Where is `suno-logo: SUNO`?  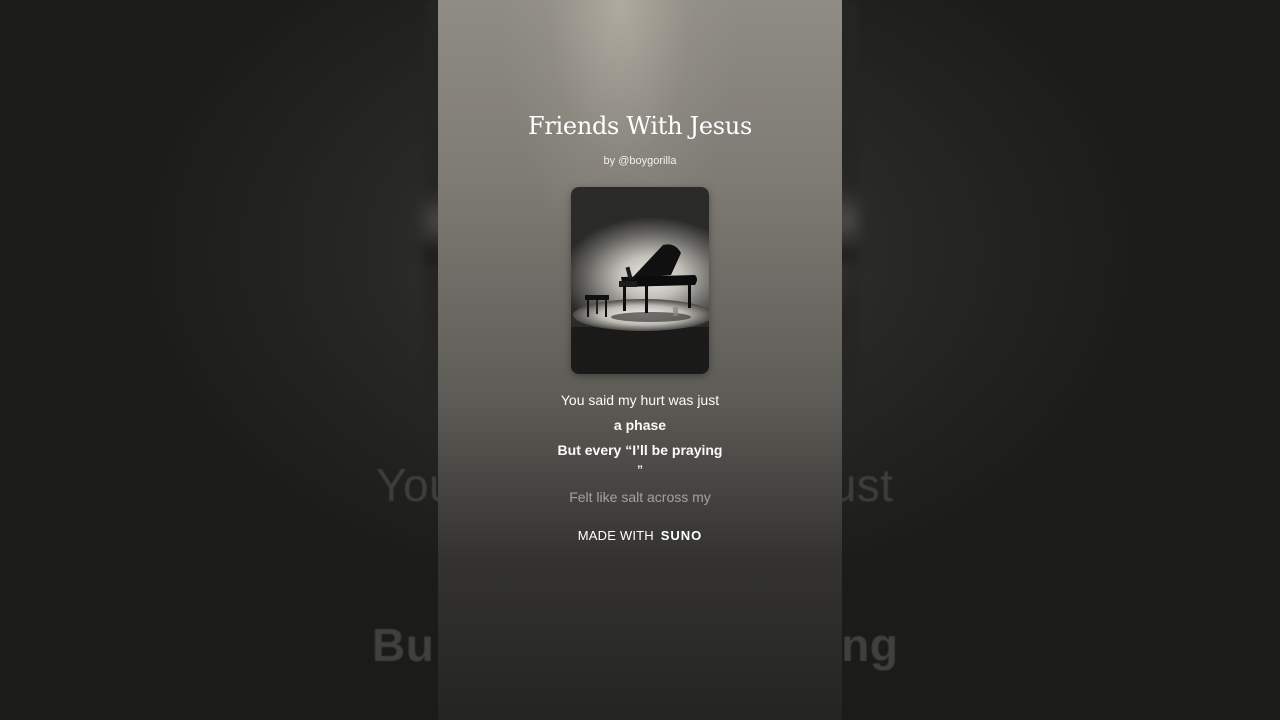
suno-logo: SUNO is located at coordinates (681, 535).